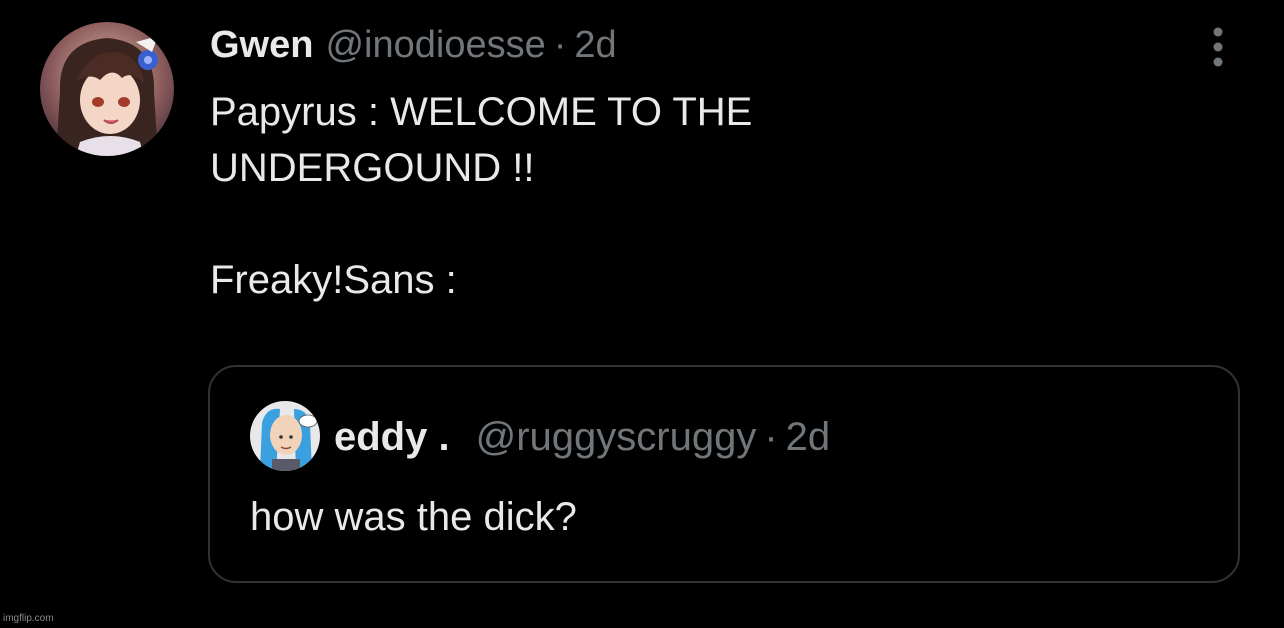 This screenshot has width=1284, height=628. What do you see at coordinates (372, 168) in the screenshot?
I see `tweet-text-line: UNDERGOUND !!` at bounding box center [372, 168].